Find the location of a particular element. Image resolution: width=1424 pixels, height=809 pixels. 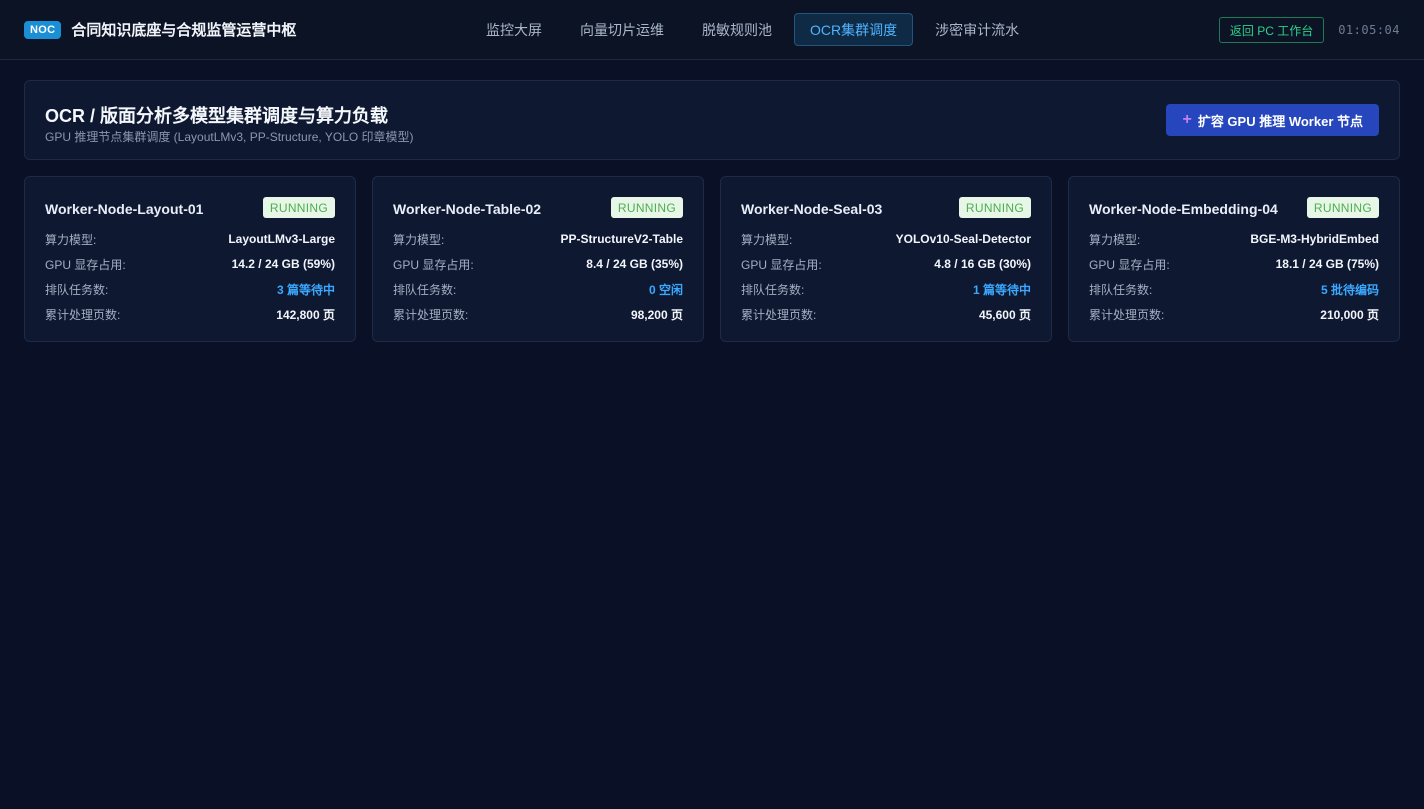

top-right: 返回 PC 工作台 01:05:04 is located at coordinates (1309, 30).